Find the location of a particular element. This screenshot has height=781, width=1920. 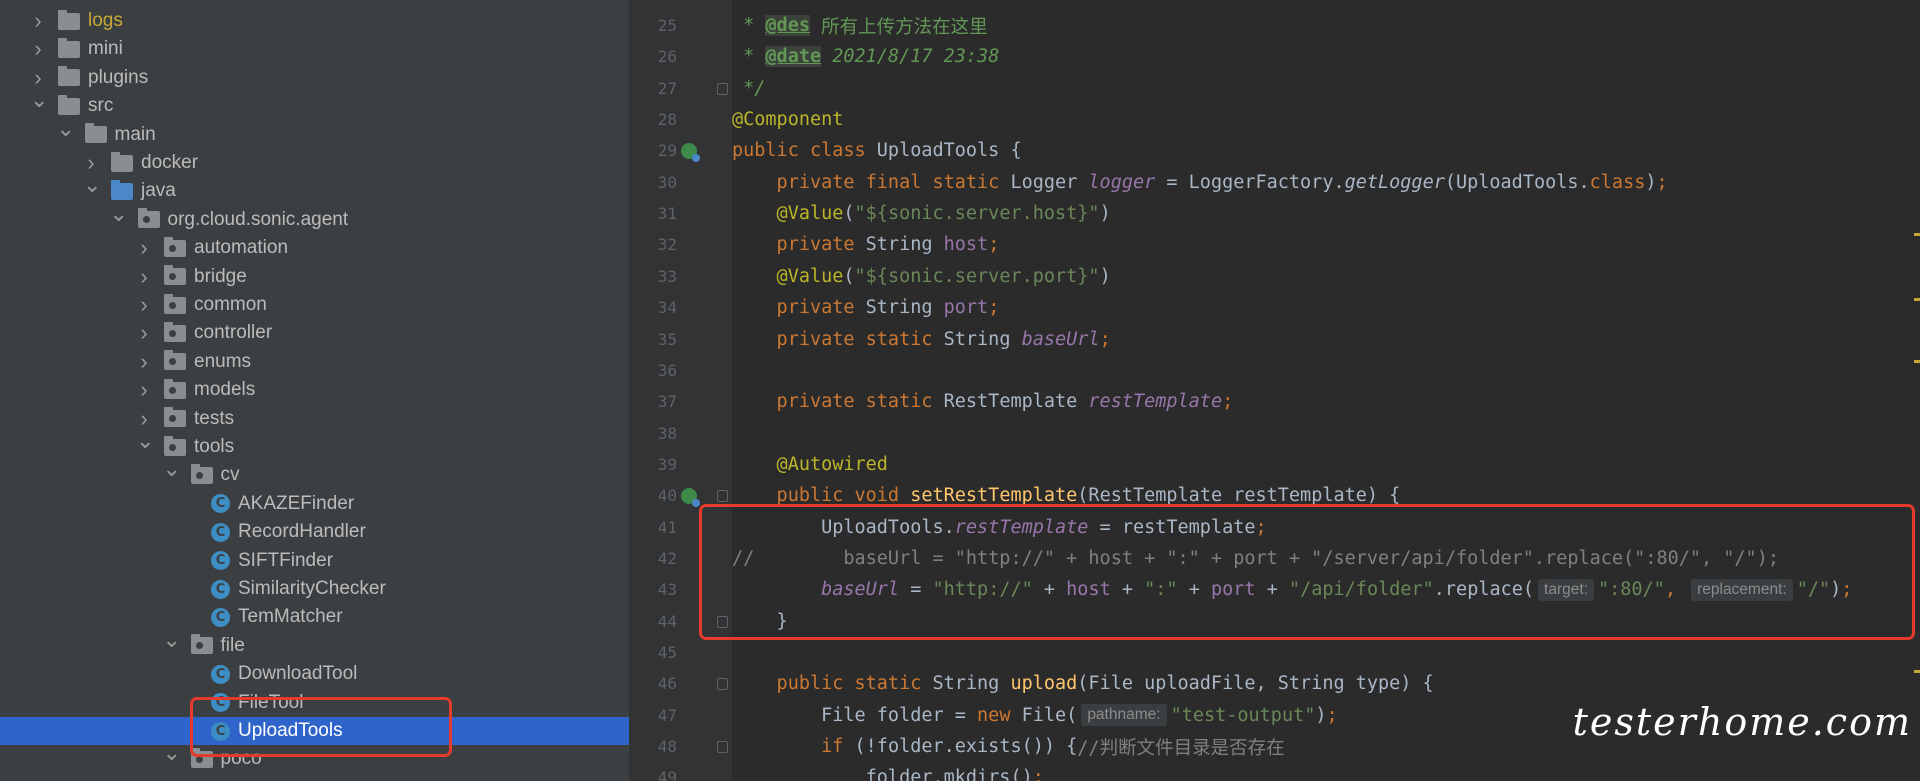

code-token: = LoggerFactory. is located at coordinates (1250, 182).